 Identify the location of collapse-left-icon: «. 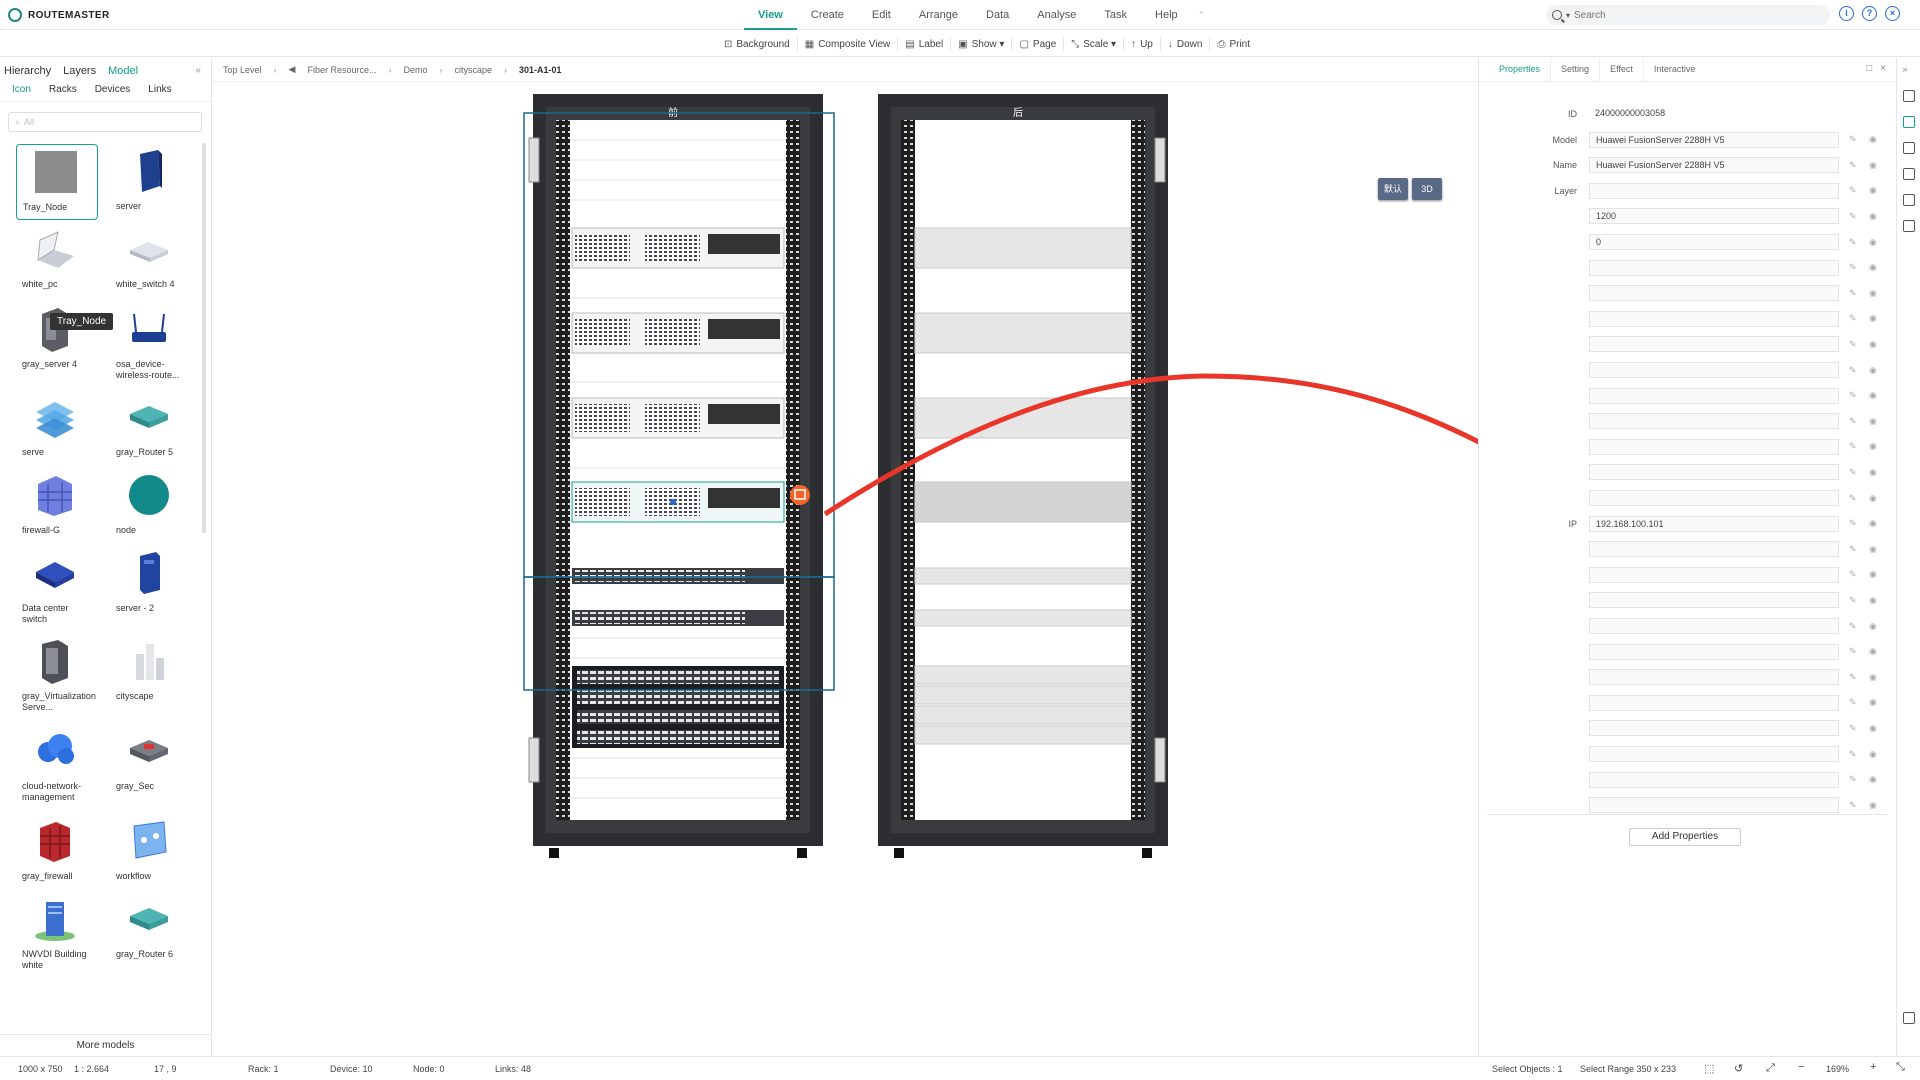
(198, 70).